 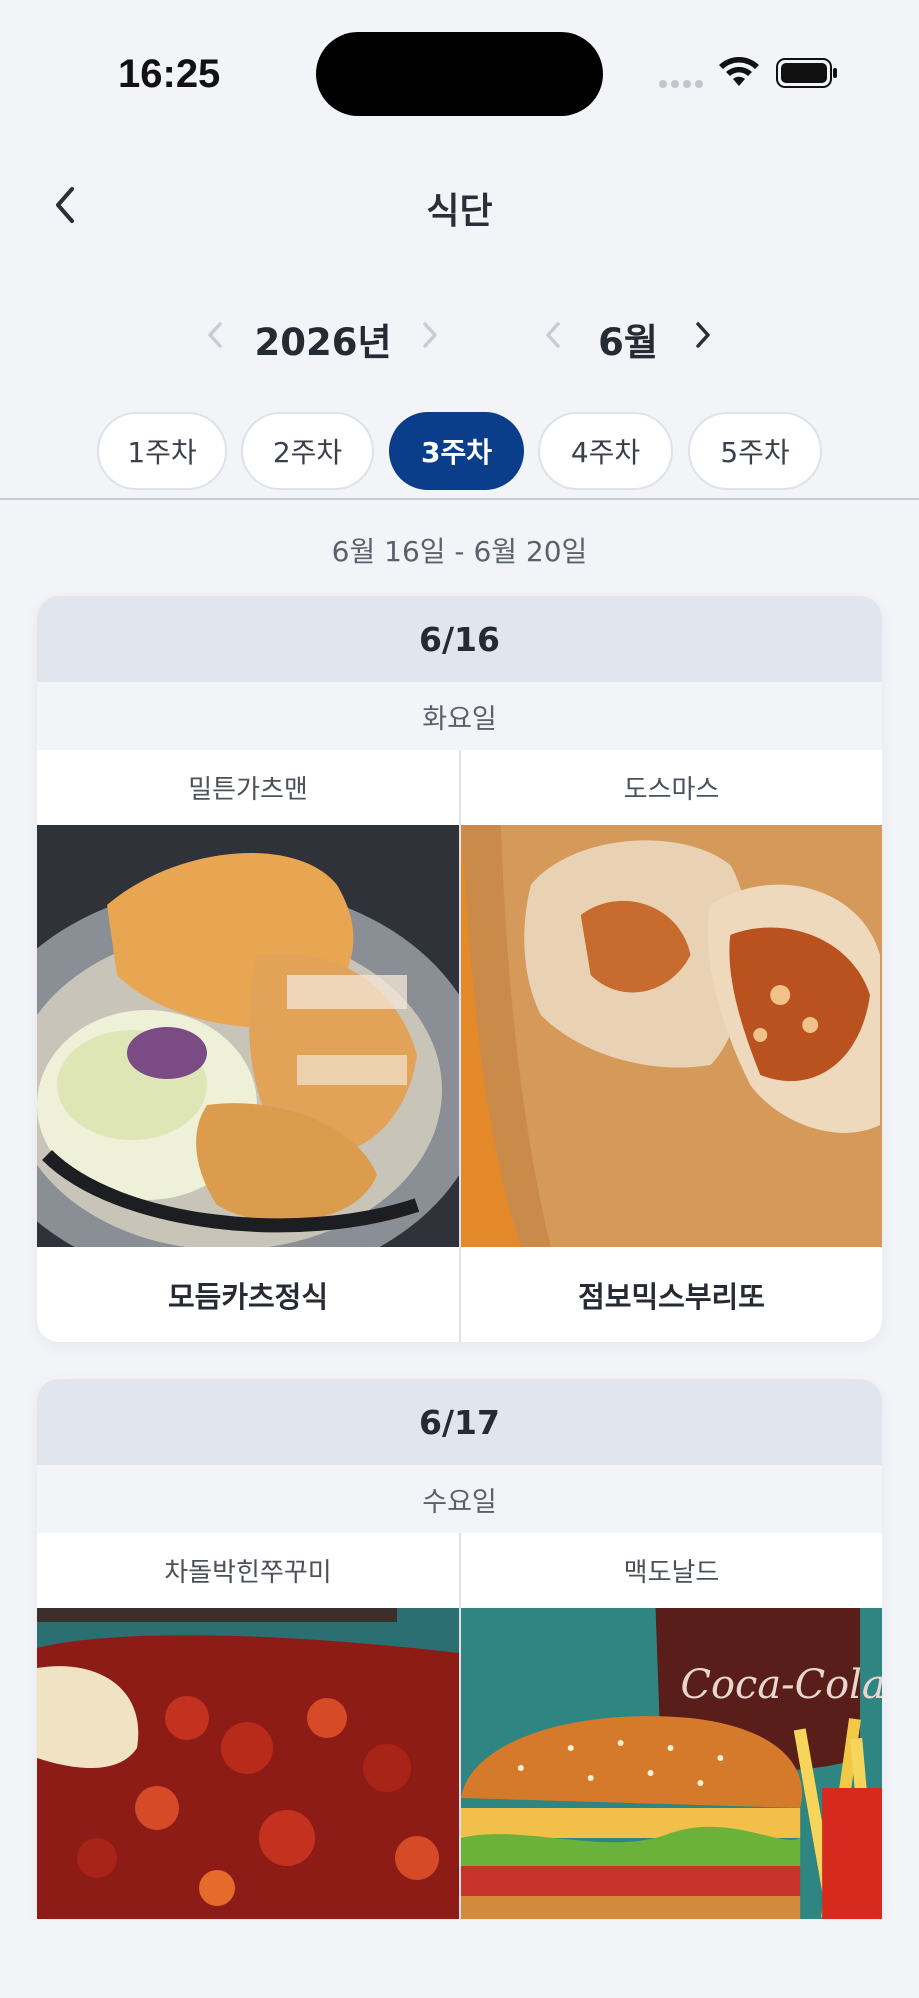 I want to click on previous-month-button, so click(x=553, y=335).